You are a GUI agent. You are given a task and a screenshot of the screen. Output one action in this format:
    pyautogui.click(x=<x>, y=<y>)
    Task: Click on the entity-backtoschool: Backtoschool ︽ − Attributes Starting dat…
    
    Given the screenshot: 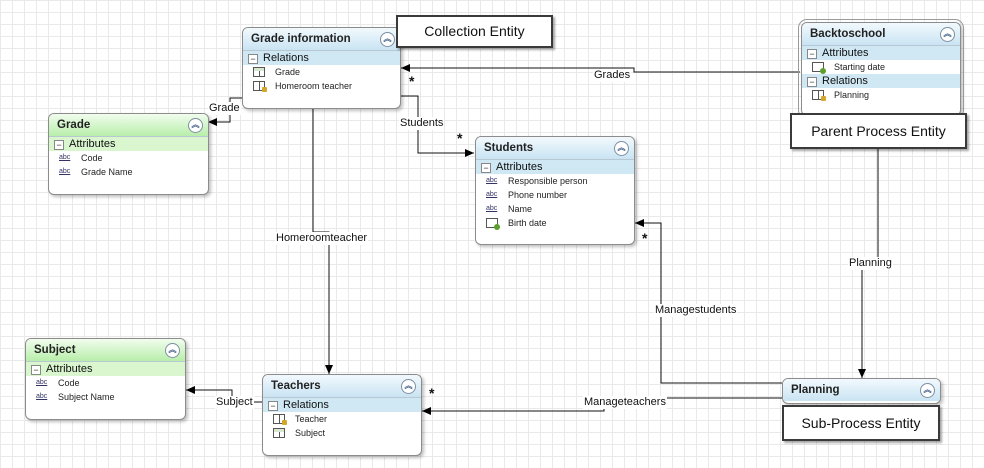 What is the action you would take?
    pyautogui.click(x=881, y=69)
    